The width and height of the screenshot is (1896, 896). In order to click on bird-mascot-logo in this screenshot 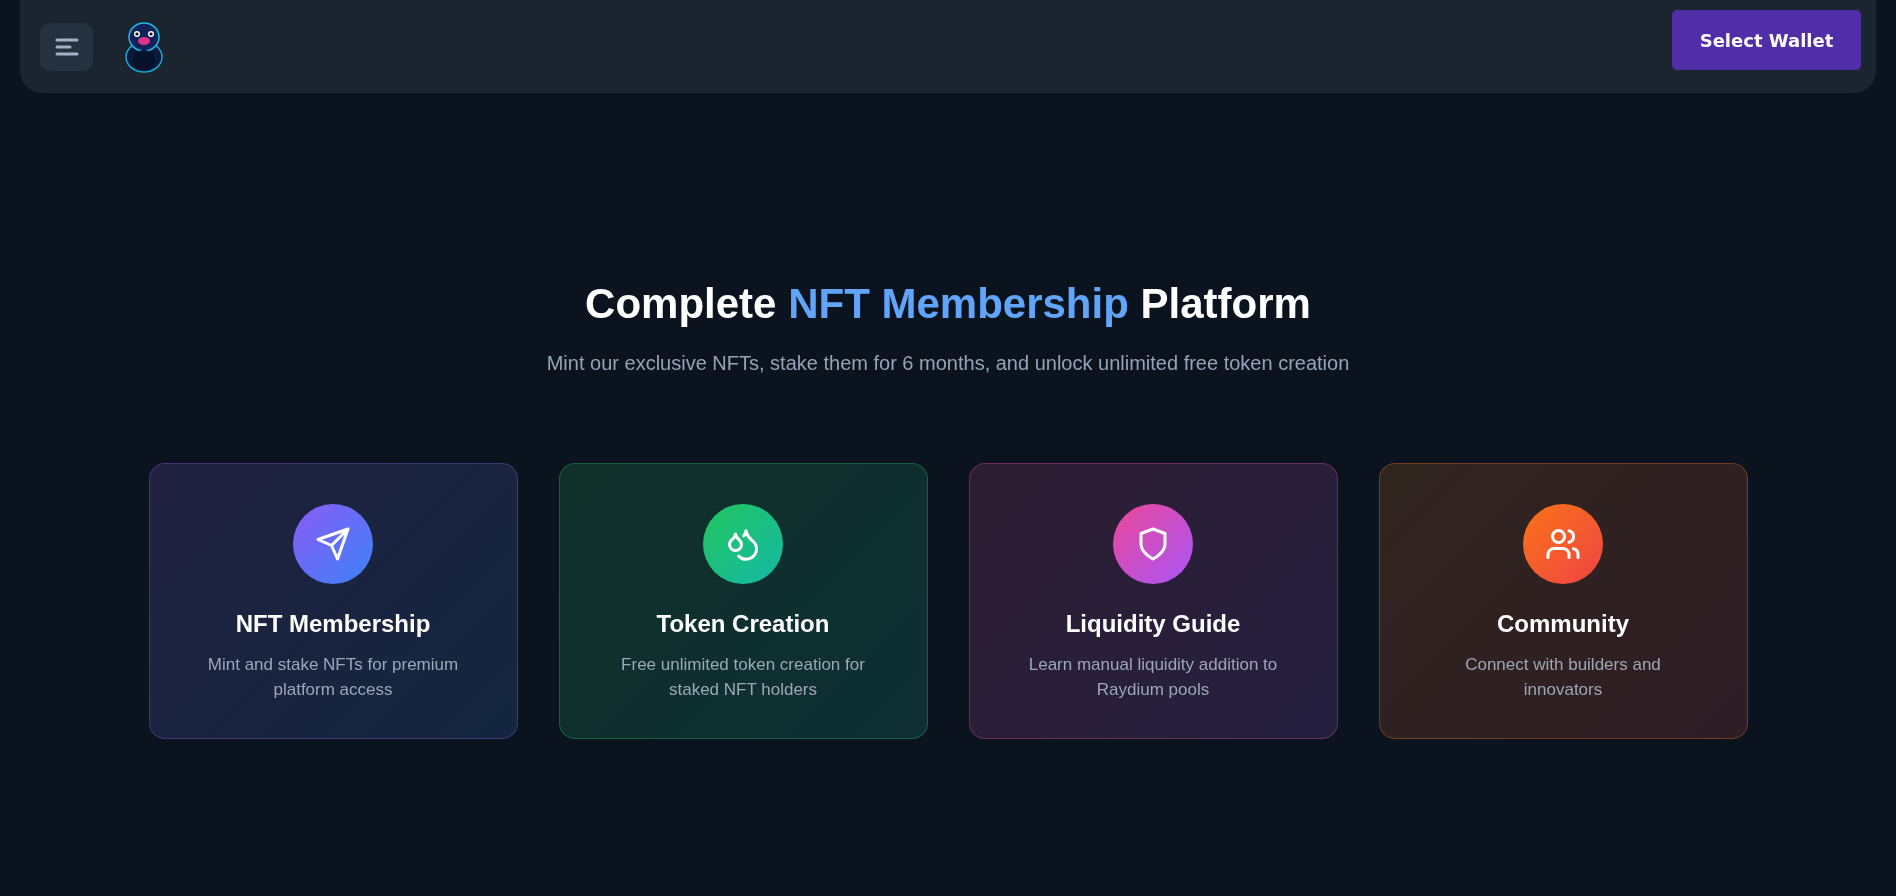, I will do `click(144, 46)`.